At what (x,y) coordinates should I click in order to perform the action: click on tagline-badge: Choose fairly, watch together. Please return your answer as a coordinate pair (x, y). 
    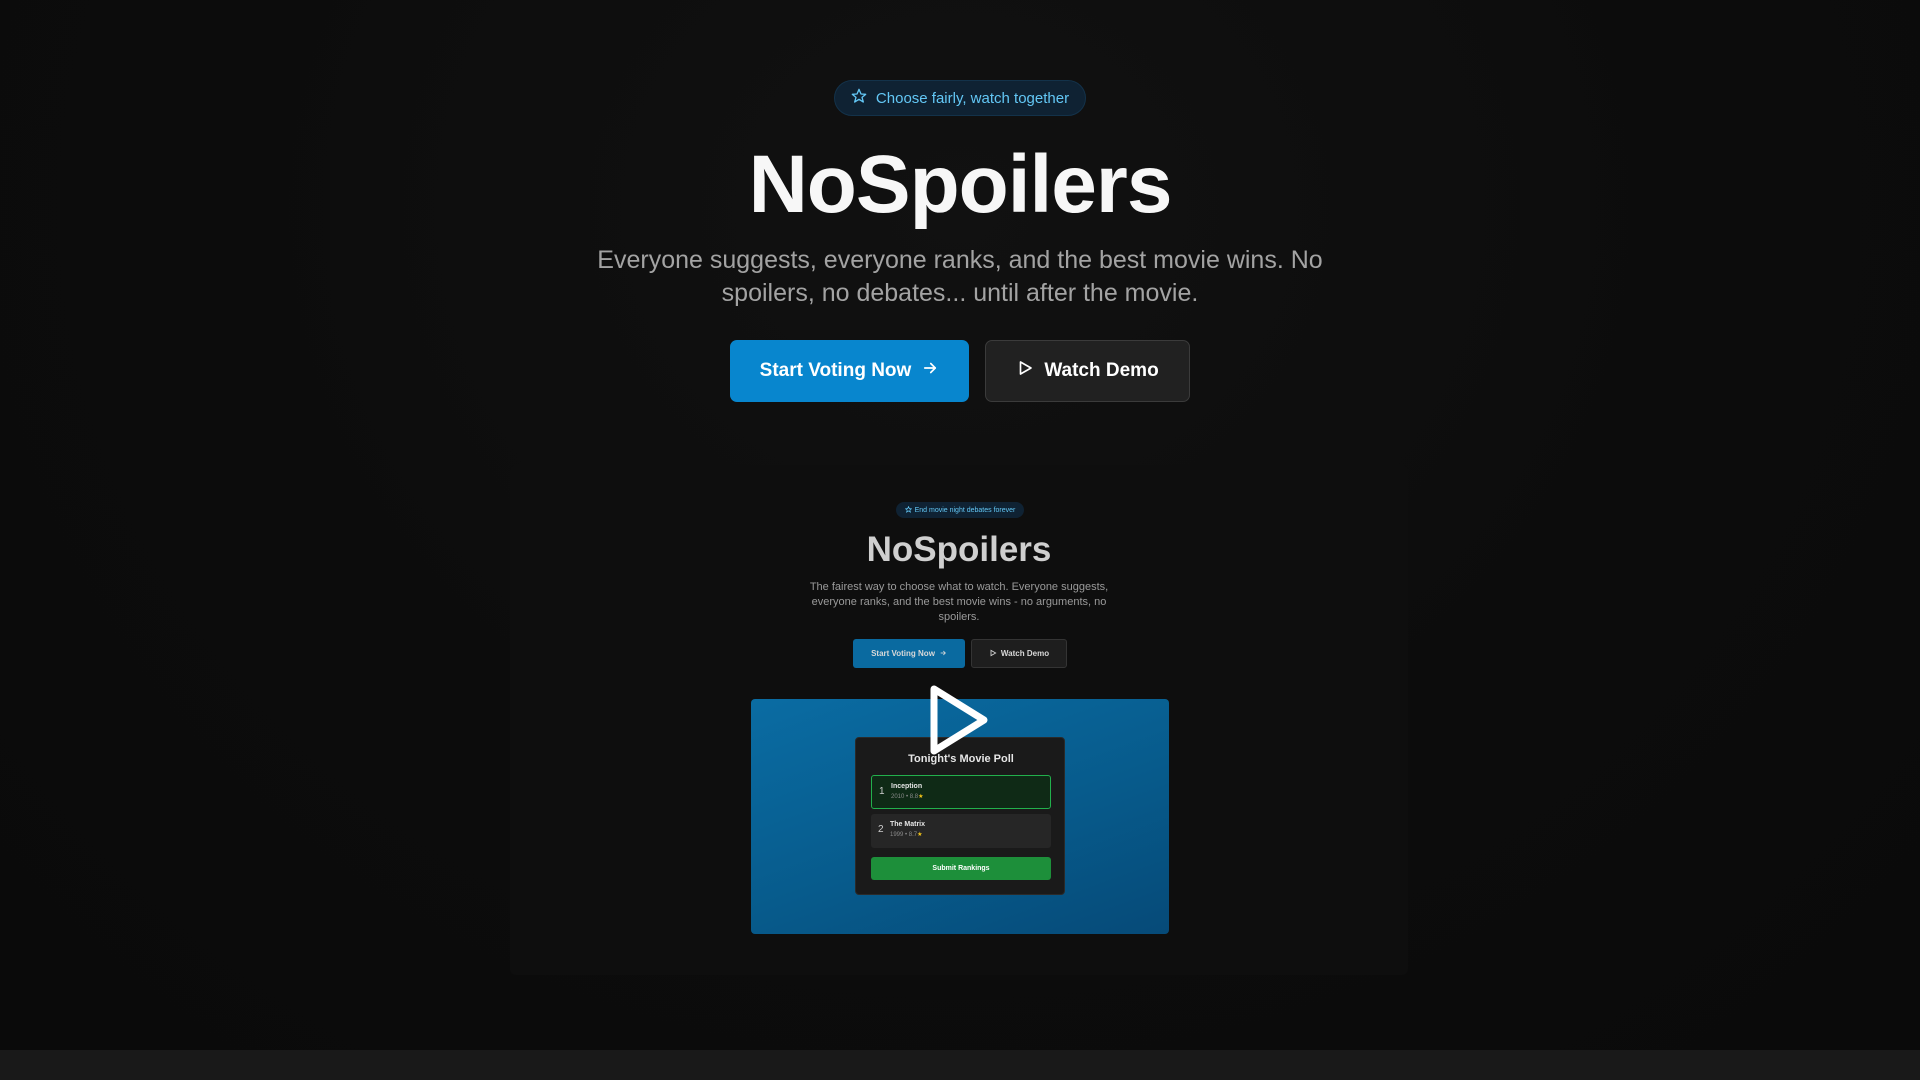
    Looking at the image, I should click on (960, 98).